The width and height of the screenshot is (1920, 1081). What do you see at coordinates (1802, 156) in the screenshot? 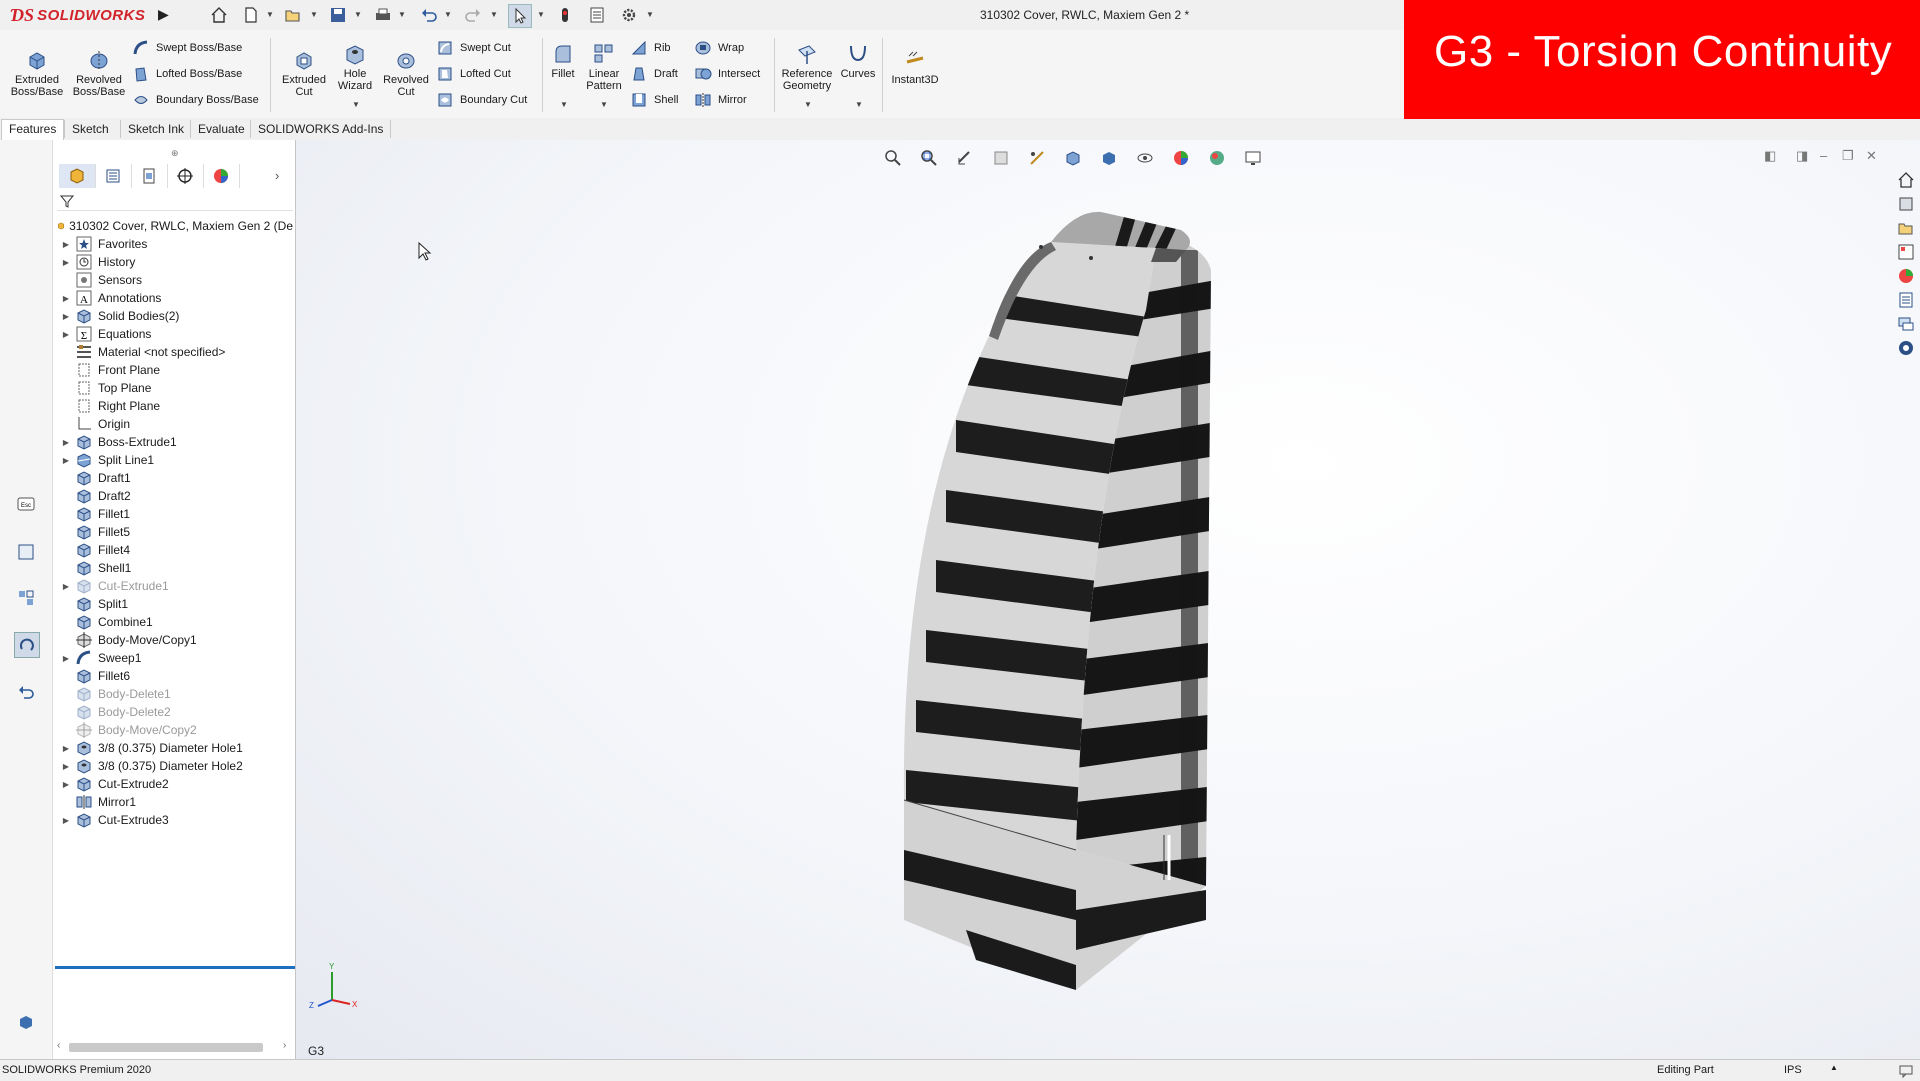
I see `tile-right-icon: ◨` at bounding box center [1802, 156].